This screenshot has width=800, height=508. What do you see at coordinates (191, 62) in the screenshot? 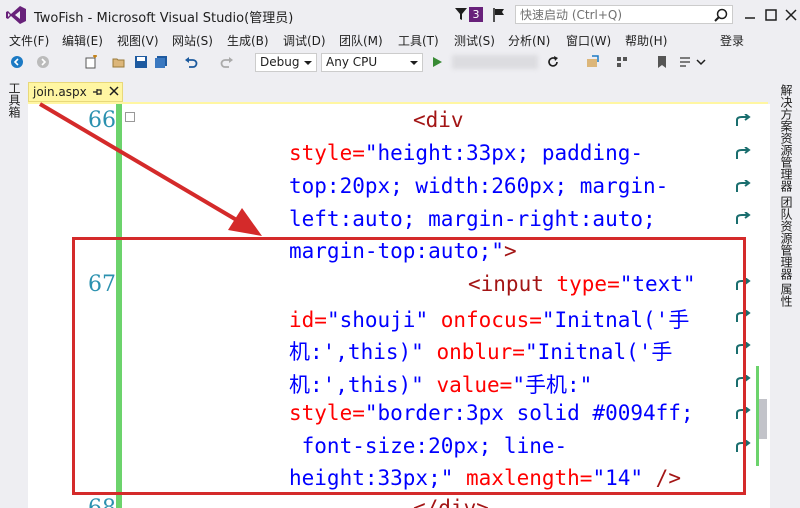
I see `undo-icon` at bounding box center [191, 62].